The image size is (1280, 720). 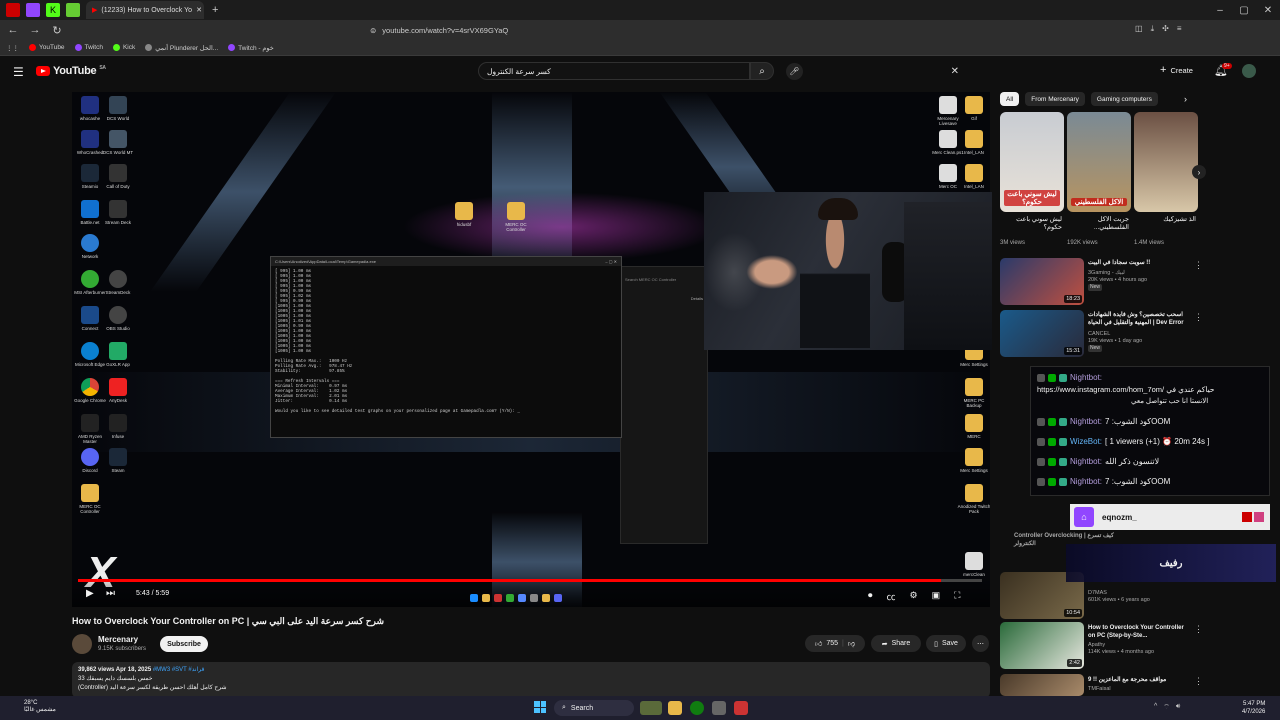 What do you see at coordinates (373, 30) in the screenshot?
I see `site-info-icon: ⊜` at bounding box center [373, 30].